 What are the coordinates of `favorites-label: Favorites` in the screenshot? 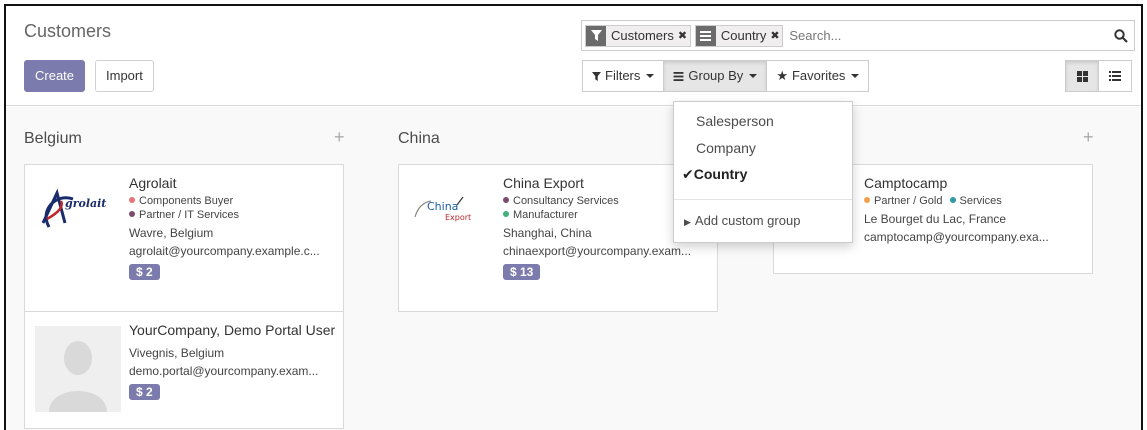 It's located at (818, 75).